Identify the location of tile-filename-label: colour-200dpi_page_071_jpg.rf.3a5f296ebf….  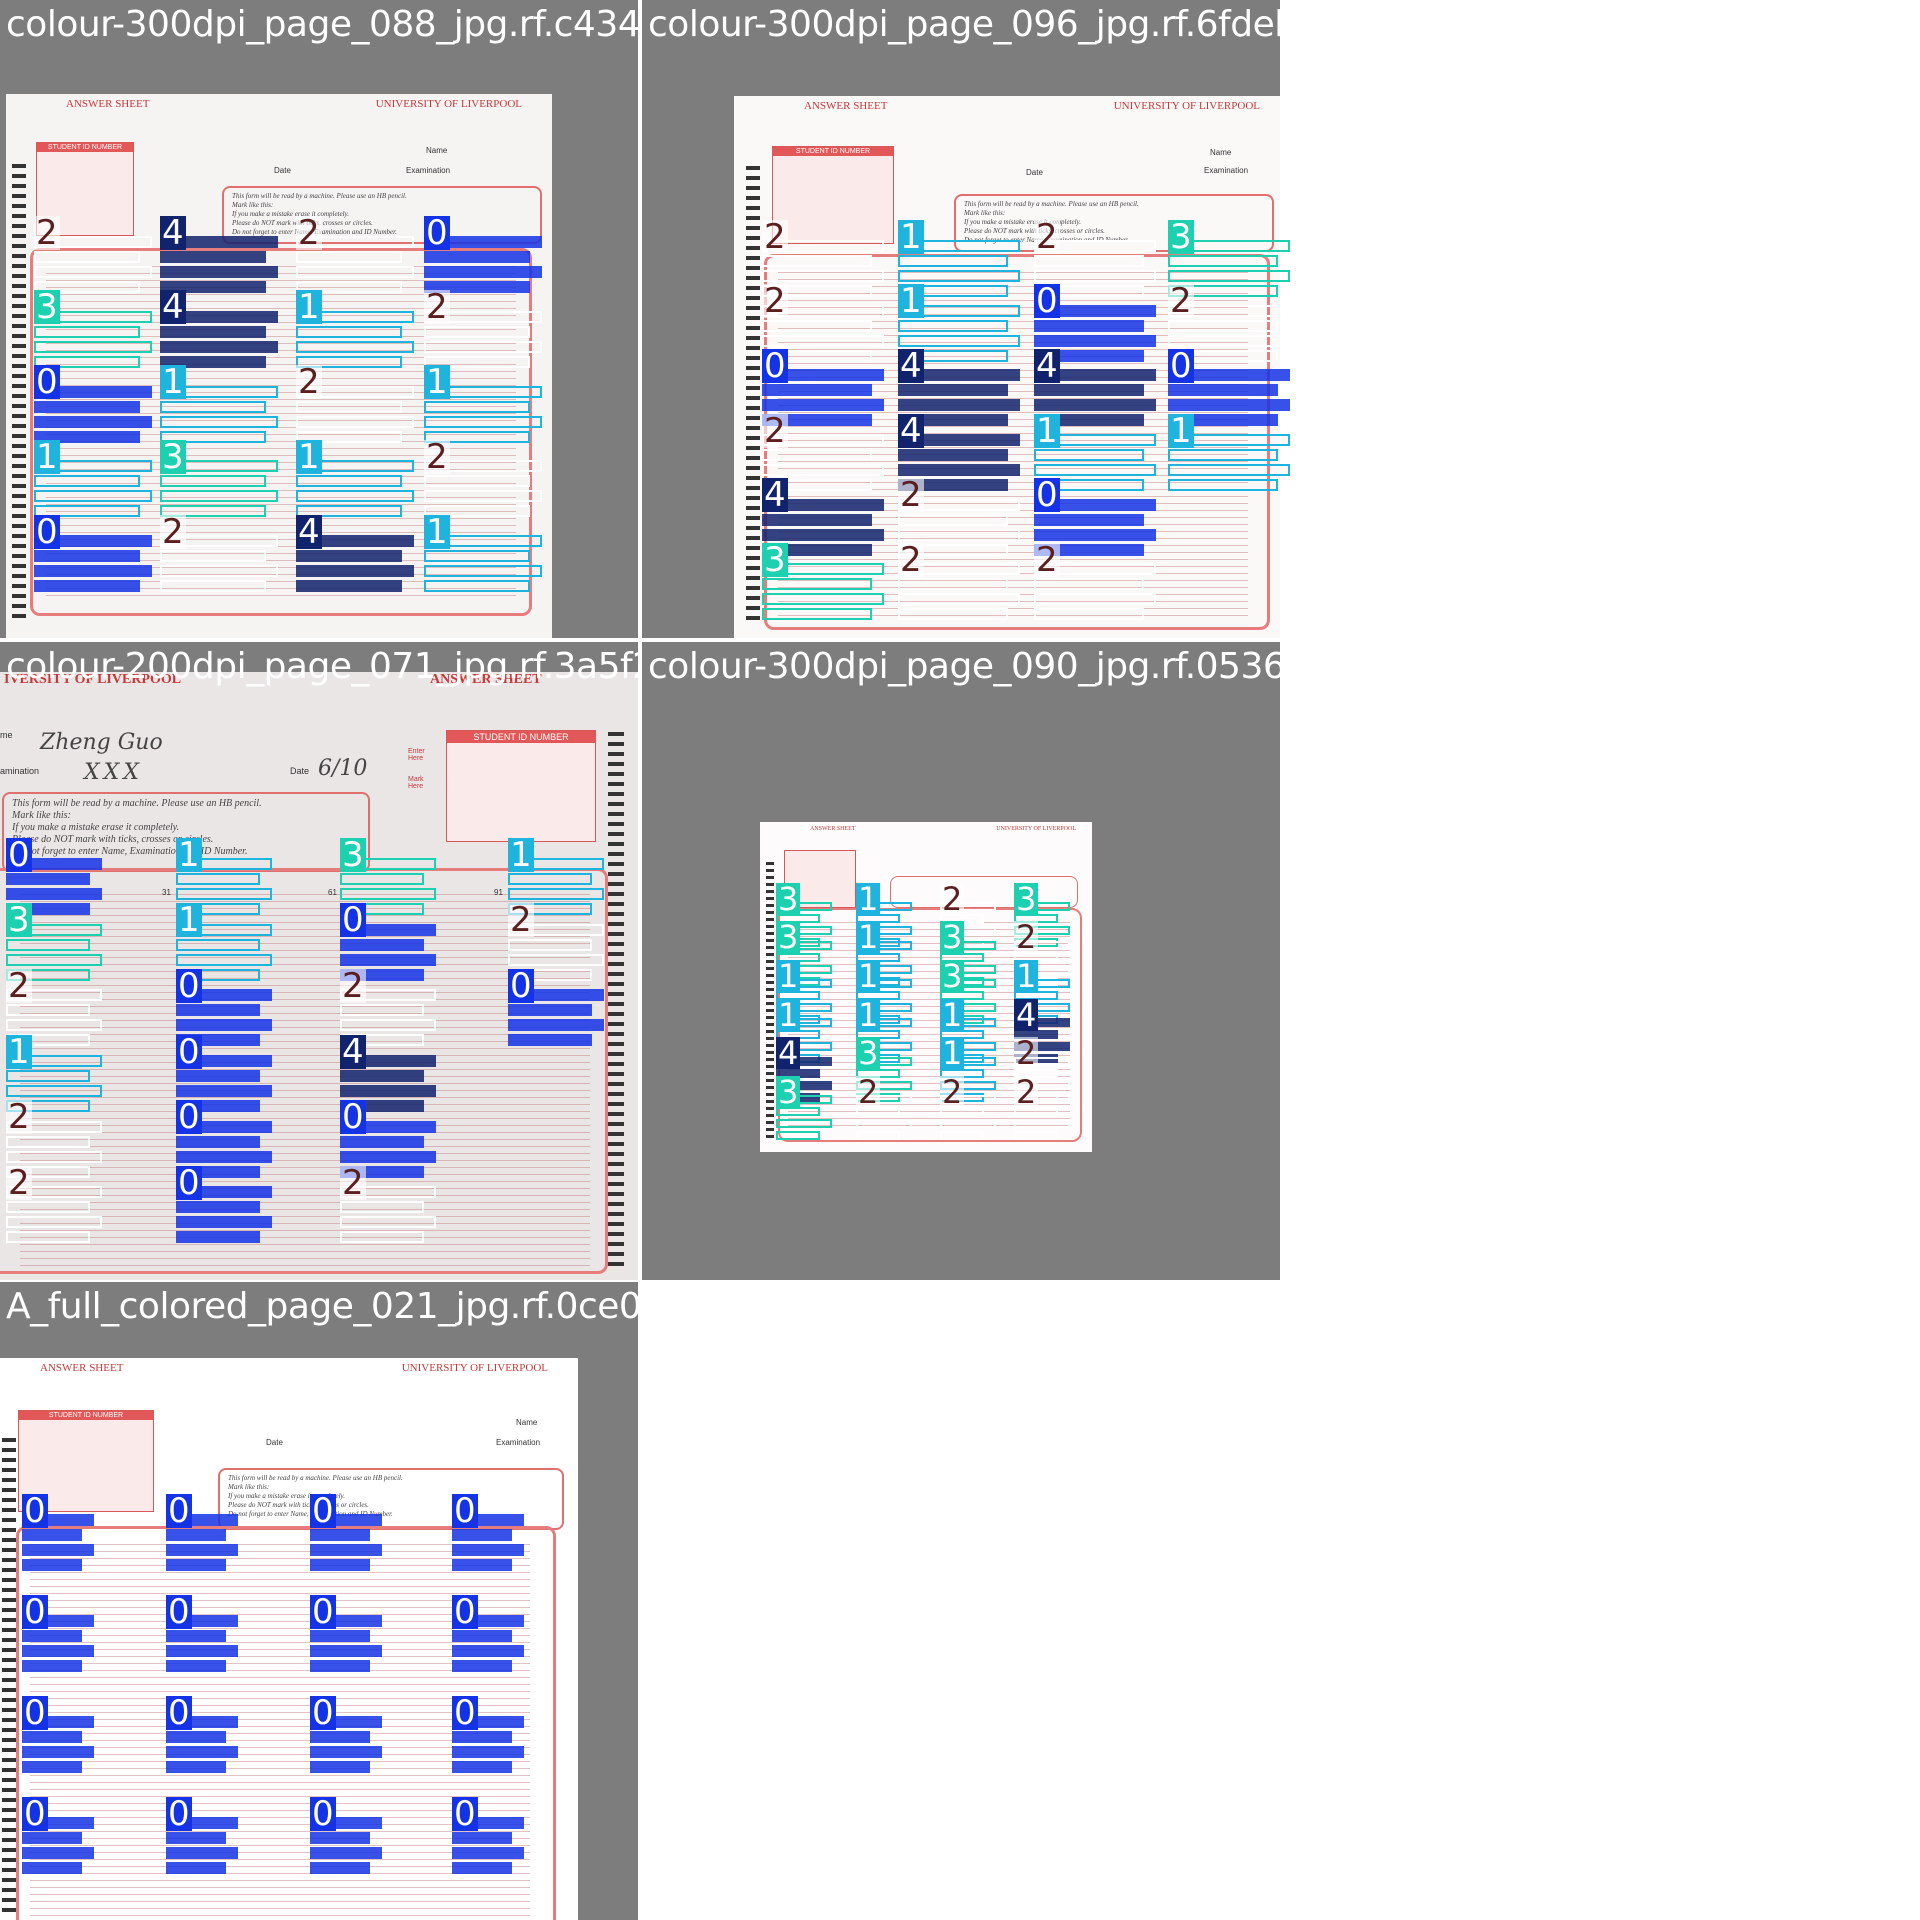
(322, 666).